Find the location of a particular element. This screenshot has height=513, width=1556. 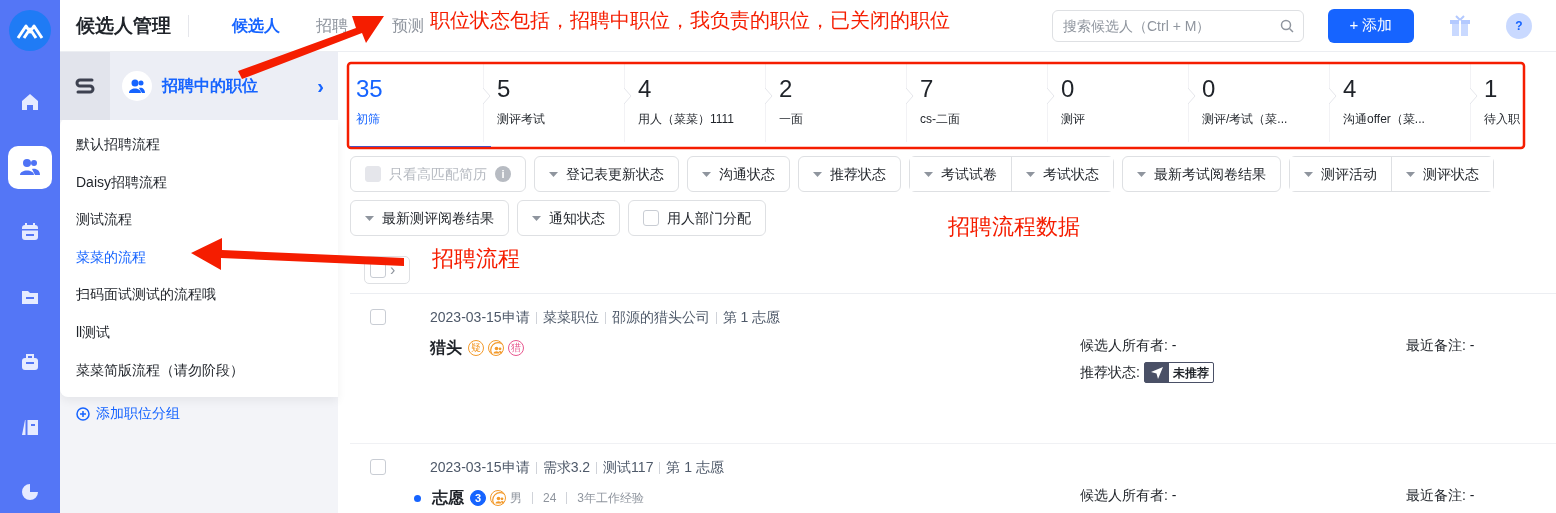

menu-item: 菜菜简版流程（请勿阶段） is located at coordinates (199, 370).